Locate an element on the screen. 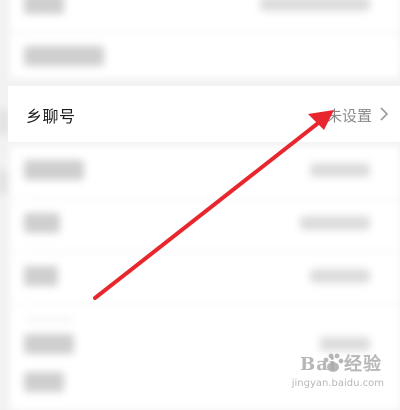 Image resolution: width=400 pixels, height=410 pixels. baidu-jingyan-watermark: Bai 经验 jingyan.baidu.com is located at coordinates (332, 372).